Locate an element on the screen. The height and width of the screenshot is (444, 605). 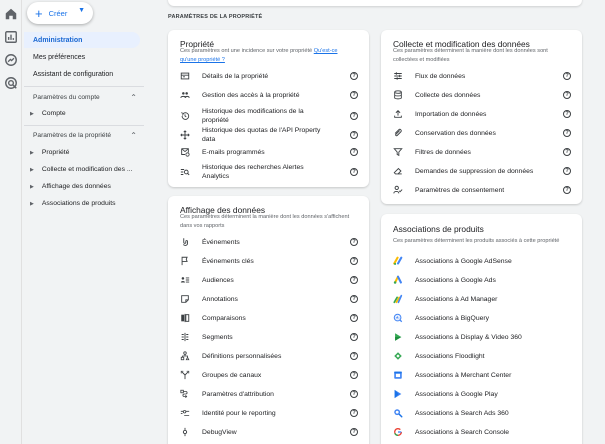
search-history-icon is located at coordinates (184, 172).